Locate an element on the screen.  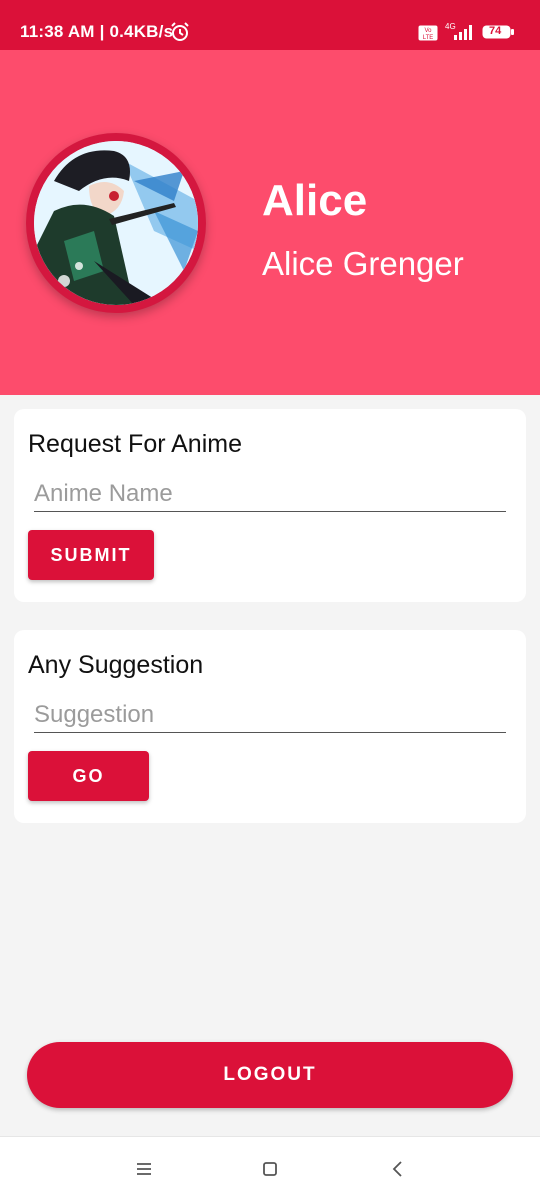
home-icon is located at coordinates (270, 1169).